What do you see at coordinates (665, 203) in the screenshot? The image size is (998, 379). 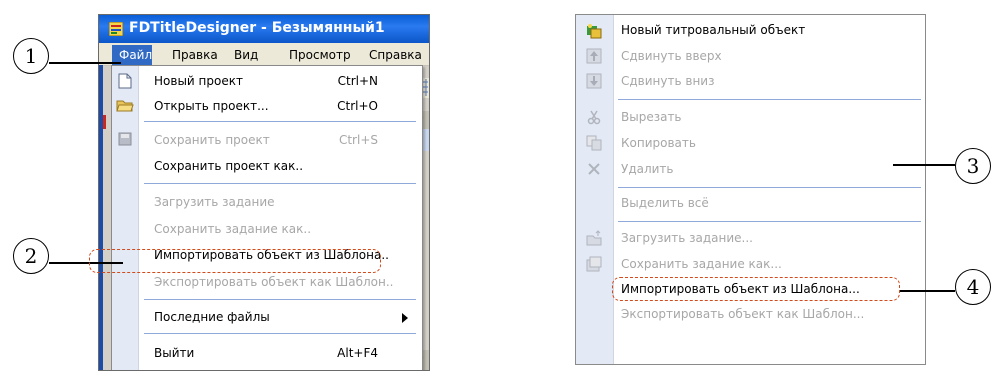 I see `menu-item-select-all: Выделить всё` at bounding box center [665, 203].